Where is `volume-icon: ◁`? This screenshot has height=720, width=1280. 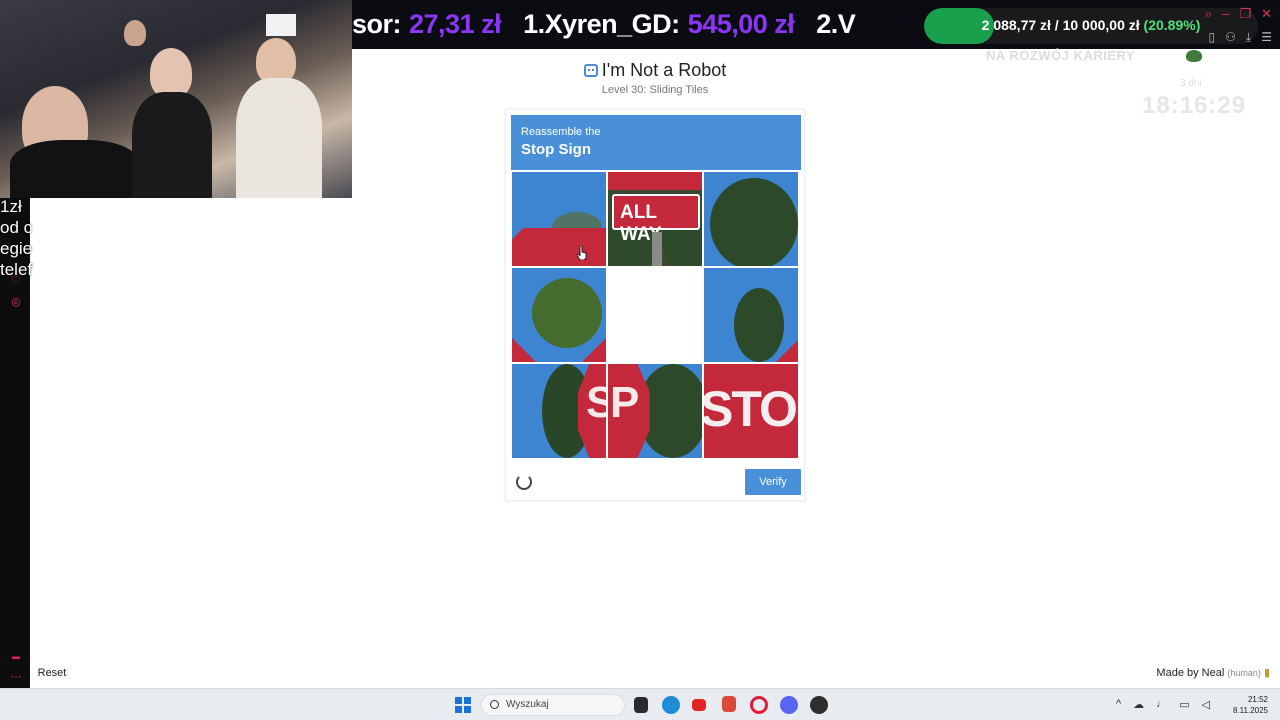 volume-icon: ◁ is located at coordinates (1206, 704).